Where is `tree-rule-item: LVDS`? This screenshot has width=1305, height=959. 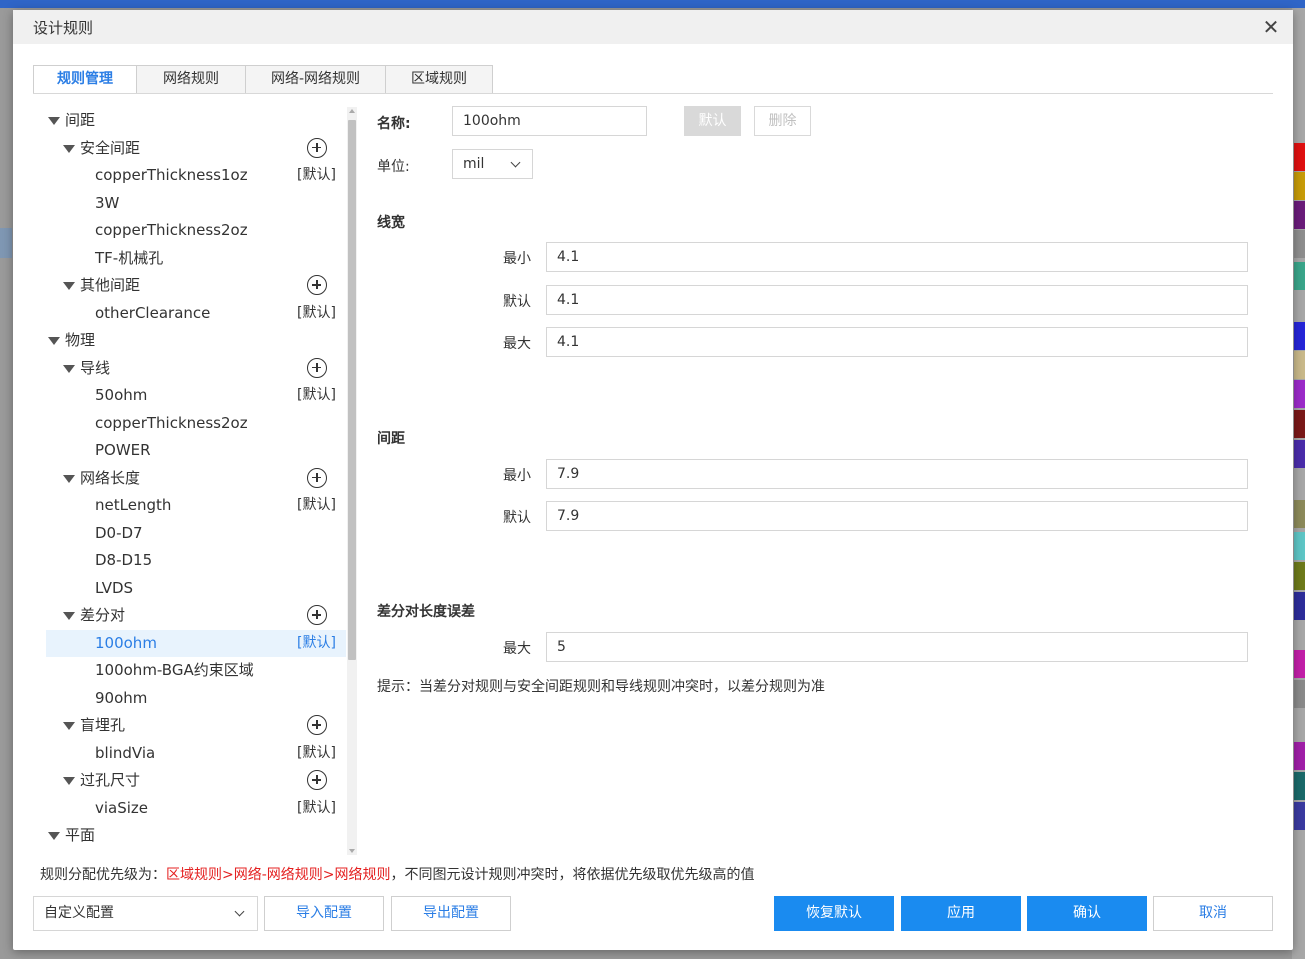
tree-rule-item: LVDS is located at coordinates (196, 588).